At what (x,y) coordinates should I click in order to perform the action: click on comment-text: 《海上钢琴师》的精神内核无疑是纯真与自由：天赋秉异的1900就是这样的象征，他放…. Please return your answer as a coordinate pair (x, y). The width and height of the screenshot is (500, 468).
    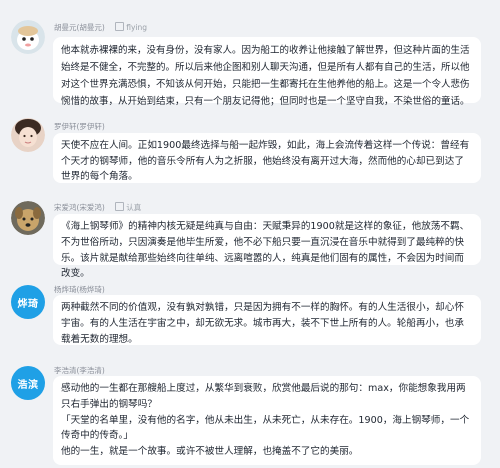
    Looking at the image, I should click on (267, 246).